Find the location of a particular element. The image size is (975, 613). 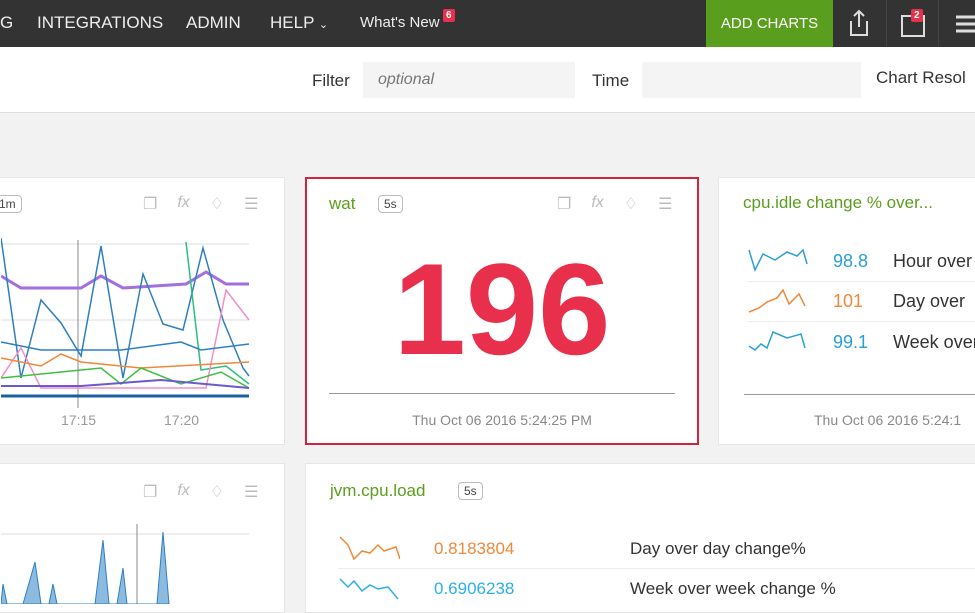

row-value: 98.8 is located at coordinates (851, 261).